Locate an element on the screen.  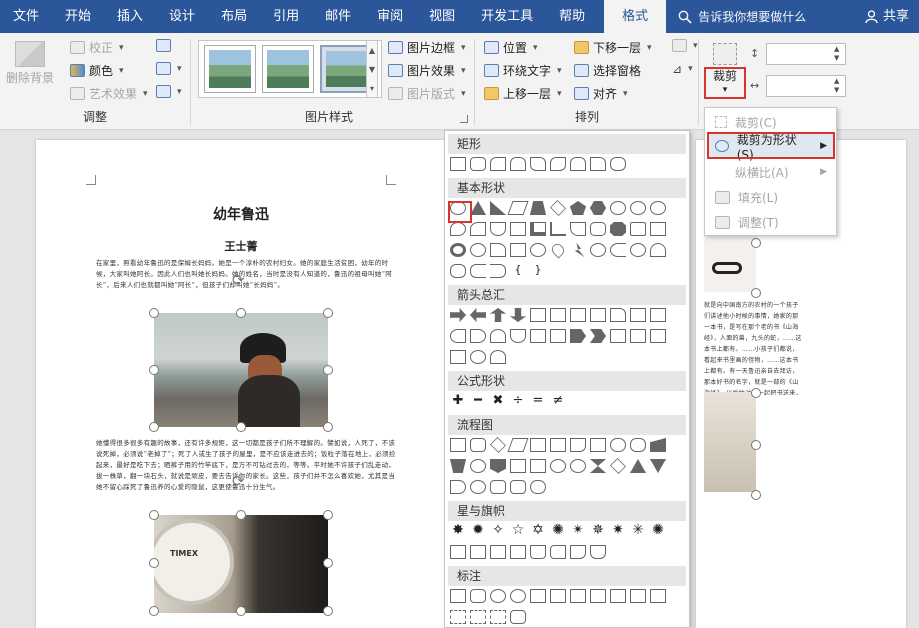
star-7-shape: ✺ is located at coordinates (558, 530).